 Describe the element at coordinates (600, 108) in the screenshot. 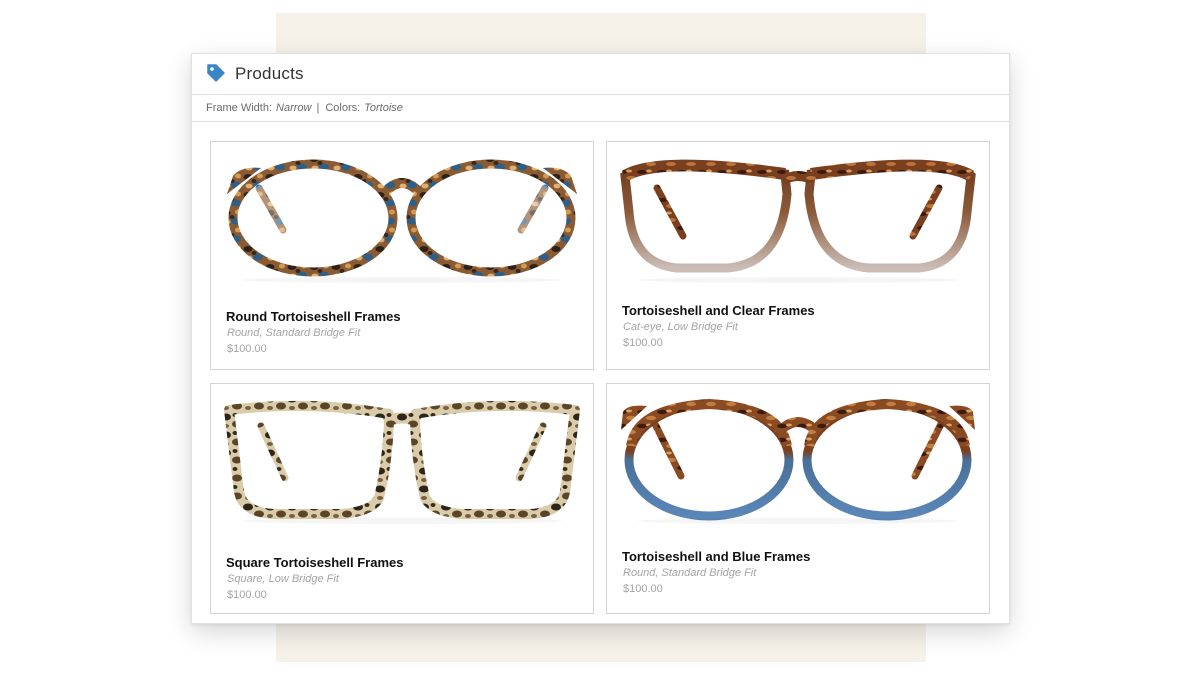

I see `filter-bar: Frame Width: Narrow | Colors: Tortoise` at that location.